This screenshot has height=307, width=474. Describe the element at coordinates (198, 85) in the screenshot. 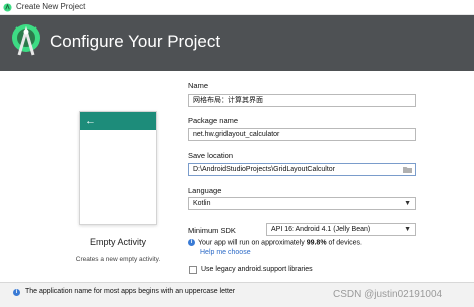

I see `name-label: Name` at that location.